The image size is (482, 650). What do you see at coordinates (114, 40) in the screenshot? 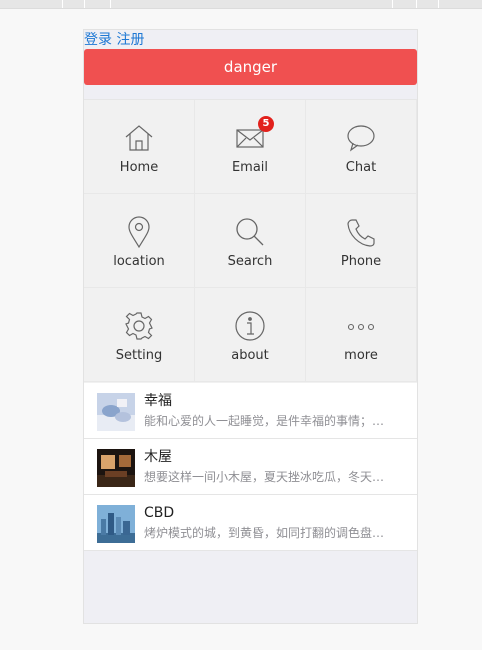
I see `auth-links: 登录 注册` at bounding box center [114, 40].